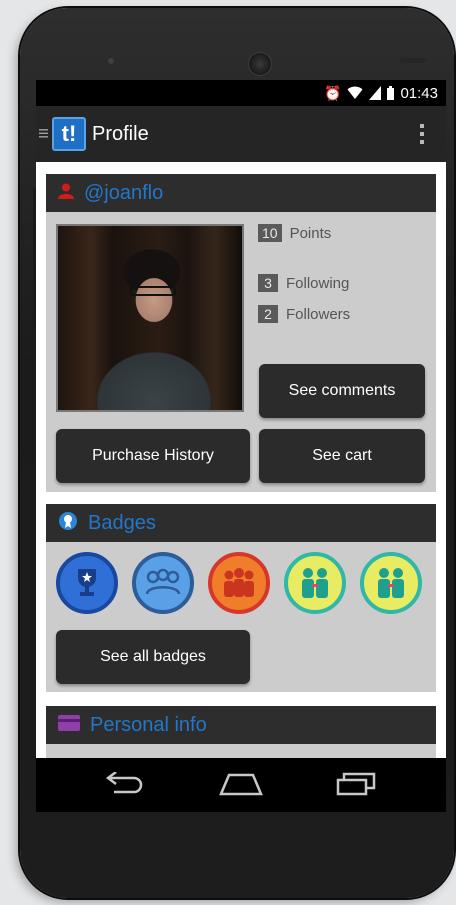 The width and height of the screenshot is (456, 905). I want to click on back-icon, so click(124, 786).